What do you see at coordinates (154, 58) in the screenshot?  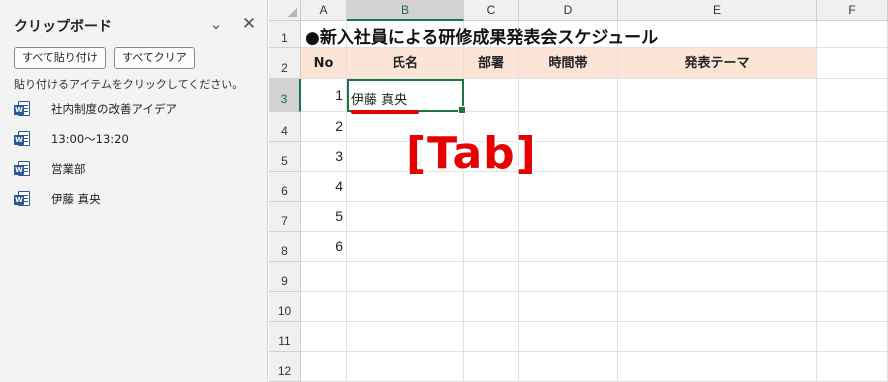 I see `clear-all-button: すべてクリア` at bounding box center [154, 58].